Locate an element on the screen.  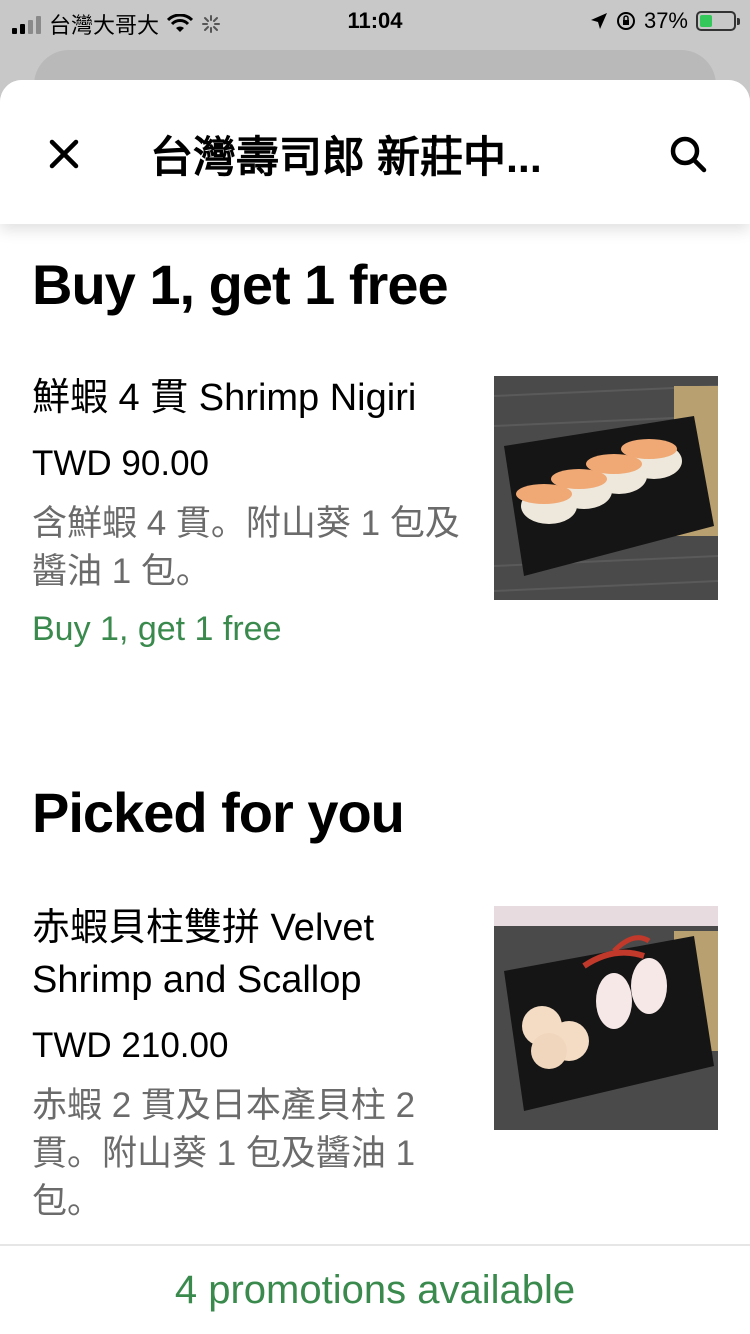
shrimp-scallop-image is located at coordinates (606, 1018).